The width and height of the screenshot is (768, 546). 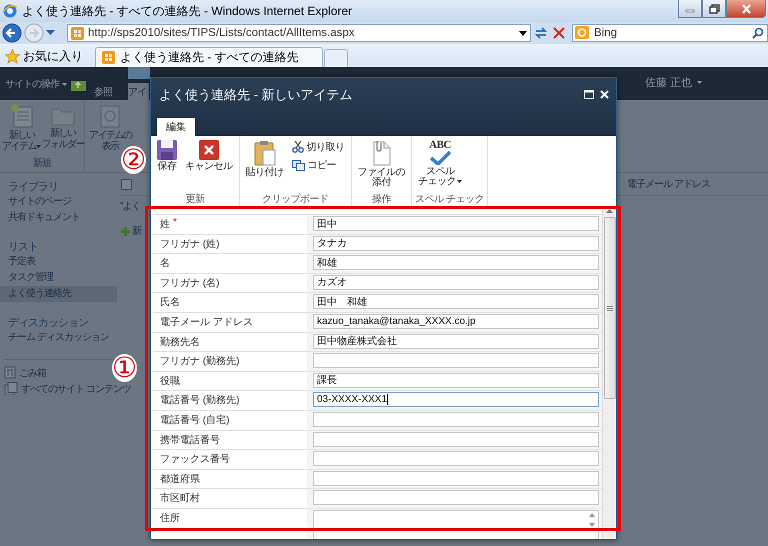 I want to click on field-label: 名, so click(x=165, y=264).